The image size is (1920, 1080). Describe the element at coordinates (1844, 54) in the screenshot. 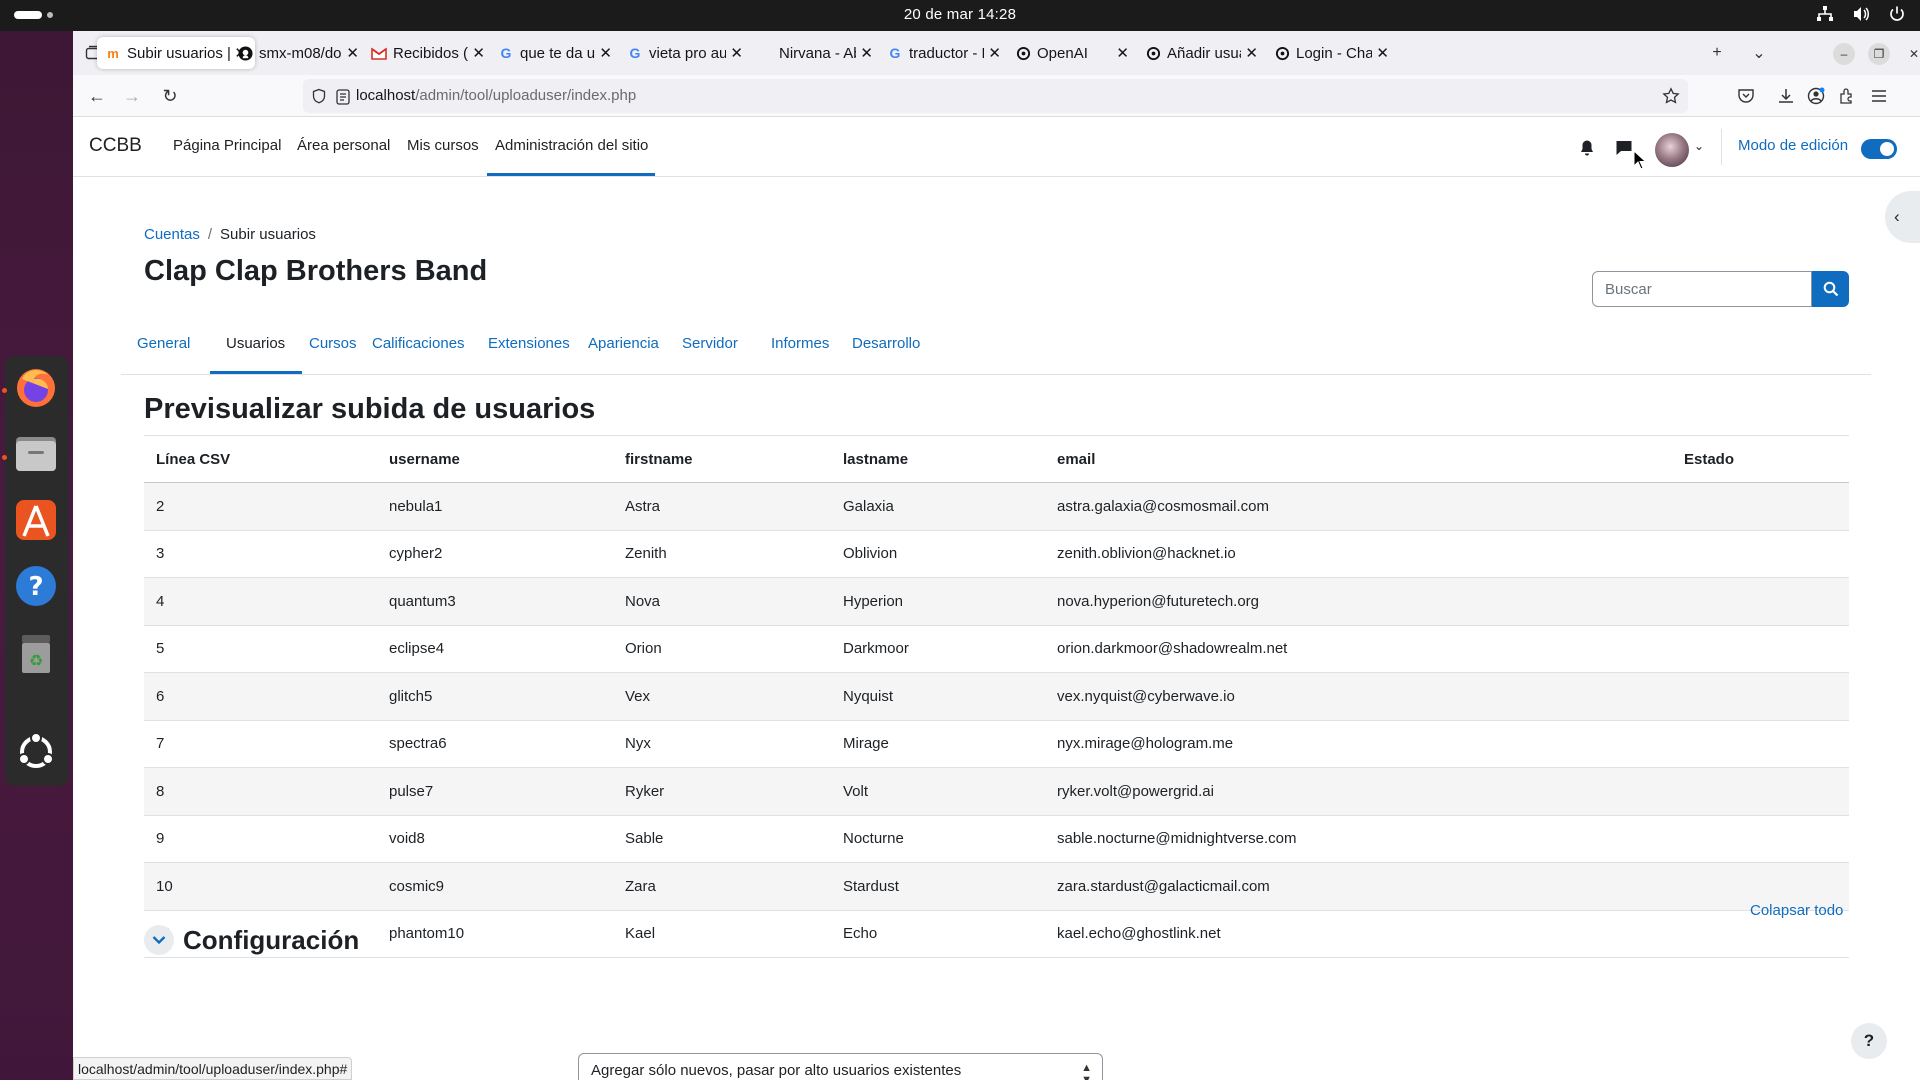

I see `minimize-button: –` at that location.